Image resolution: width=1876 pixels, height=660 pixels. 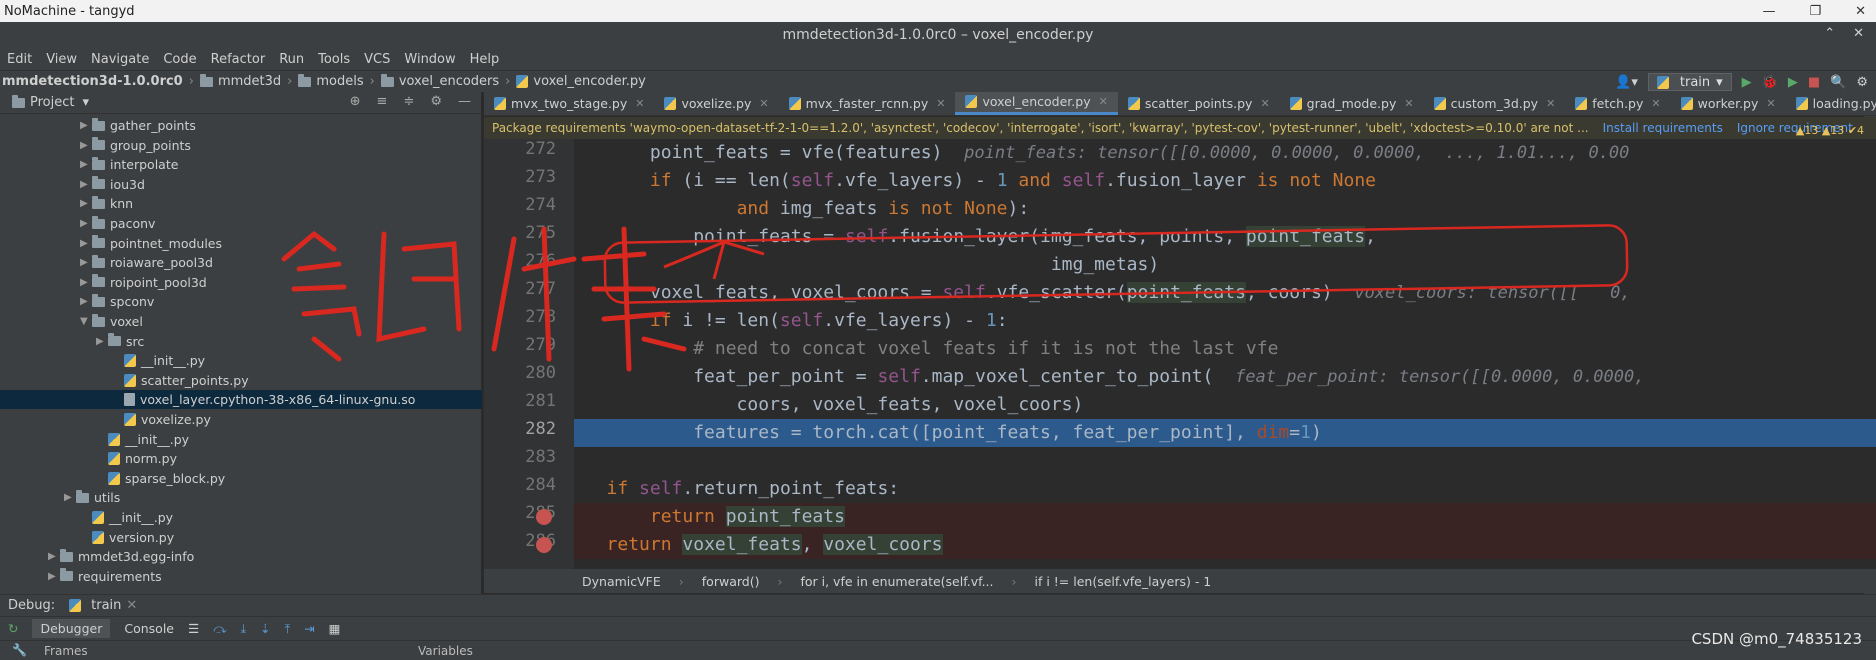 What do you see at coordinates (1770, 82) in the screenshot?
I see `debug-icon: 🐞` at bounding box center [1770, 82].